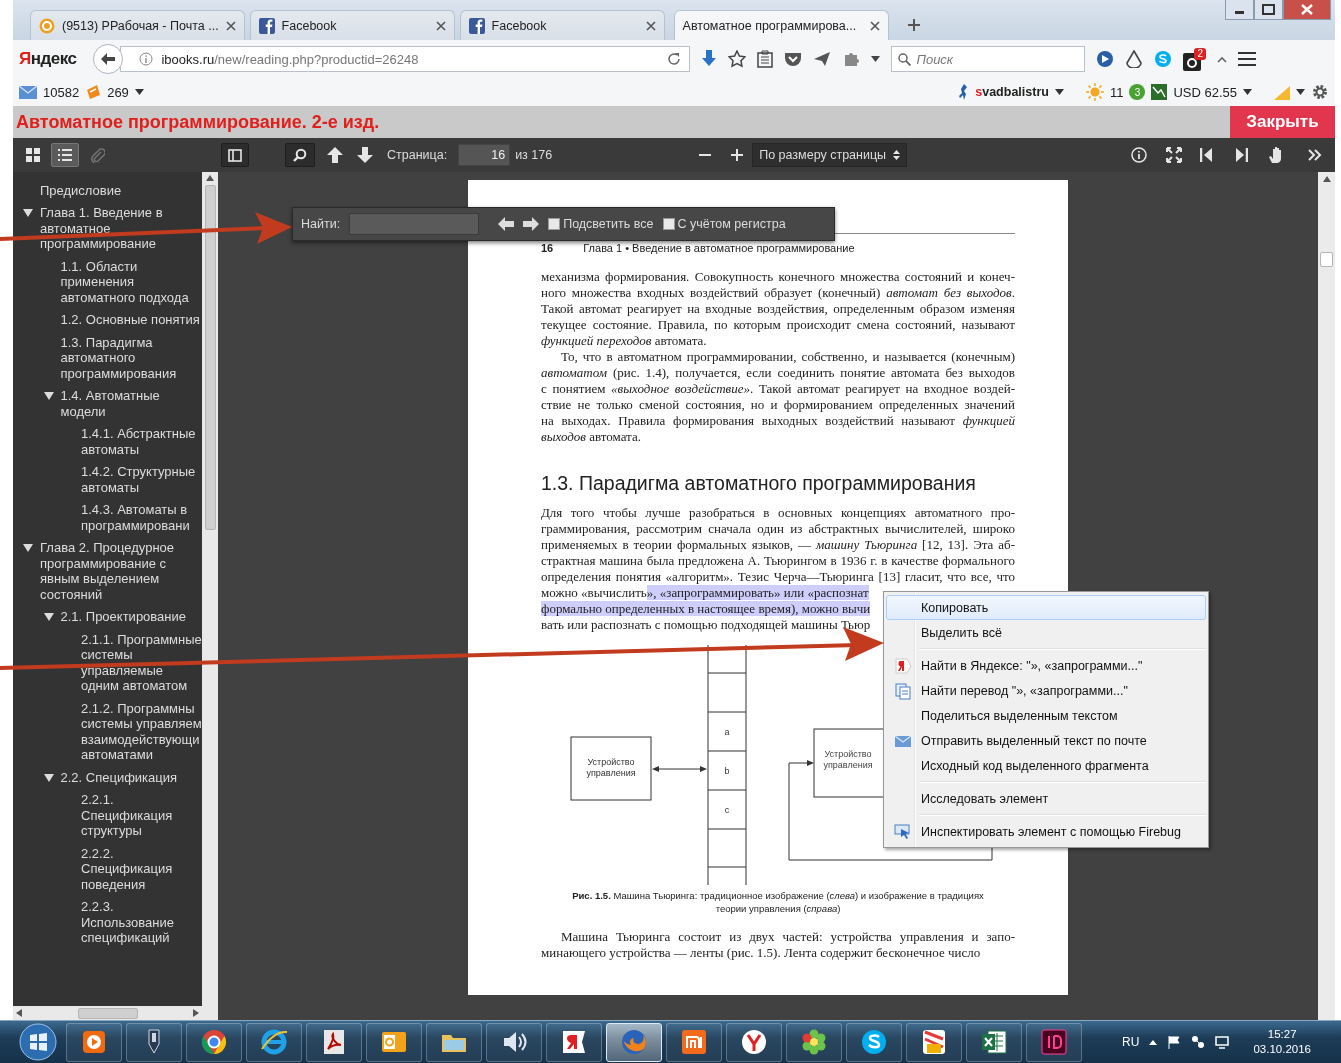  What do you see at coordinates (118, 92) in the screenshot?
I see `feed-count: 269` at bounding box center [118, 92].